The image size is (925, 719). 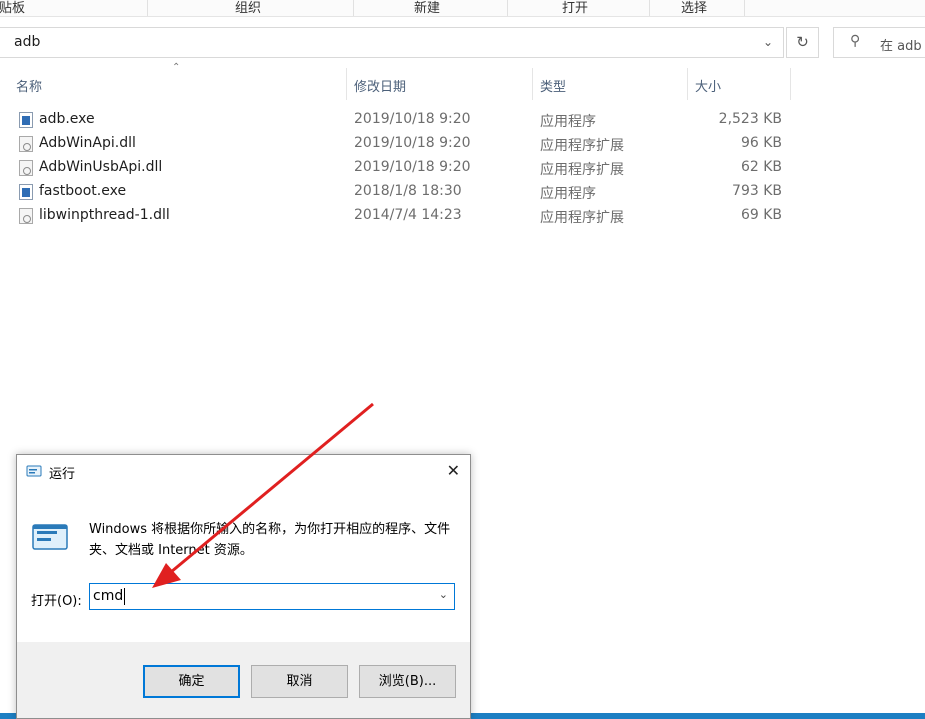 I want to click on file-name: fastboot.exe, so click(x=83, y=191).